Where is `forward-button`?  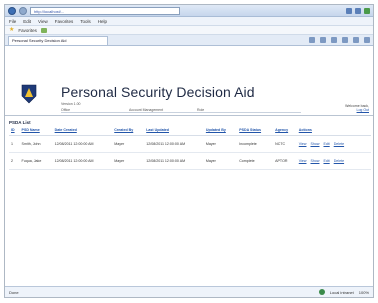
forward-button is located at coordinates (23, 10).